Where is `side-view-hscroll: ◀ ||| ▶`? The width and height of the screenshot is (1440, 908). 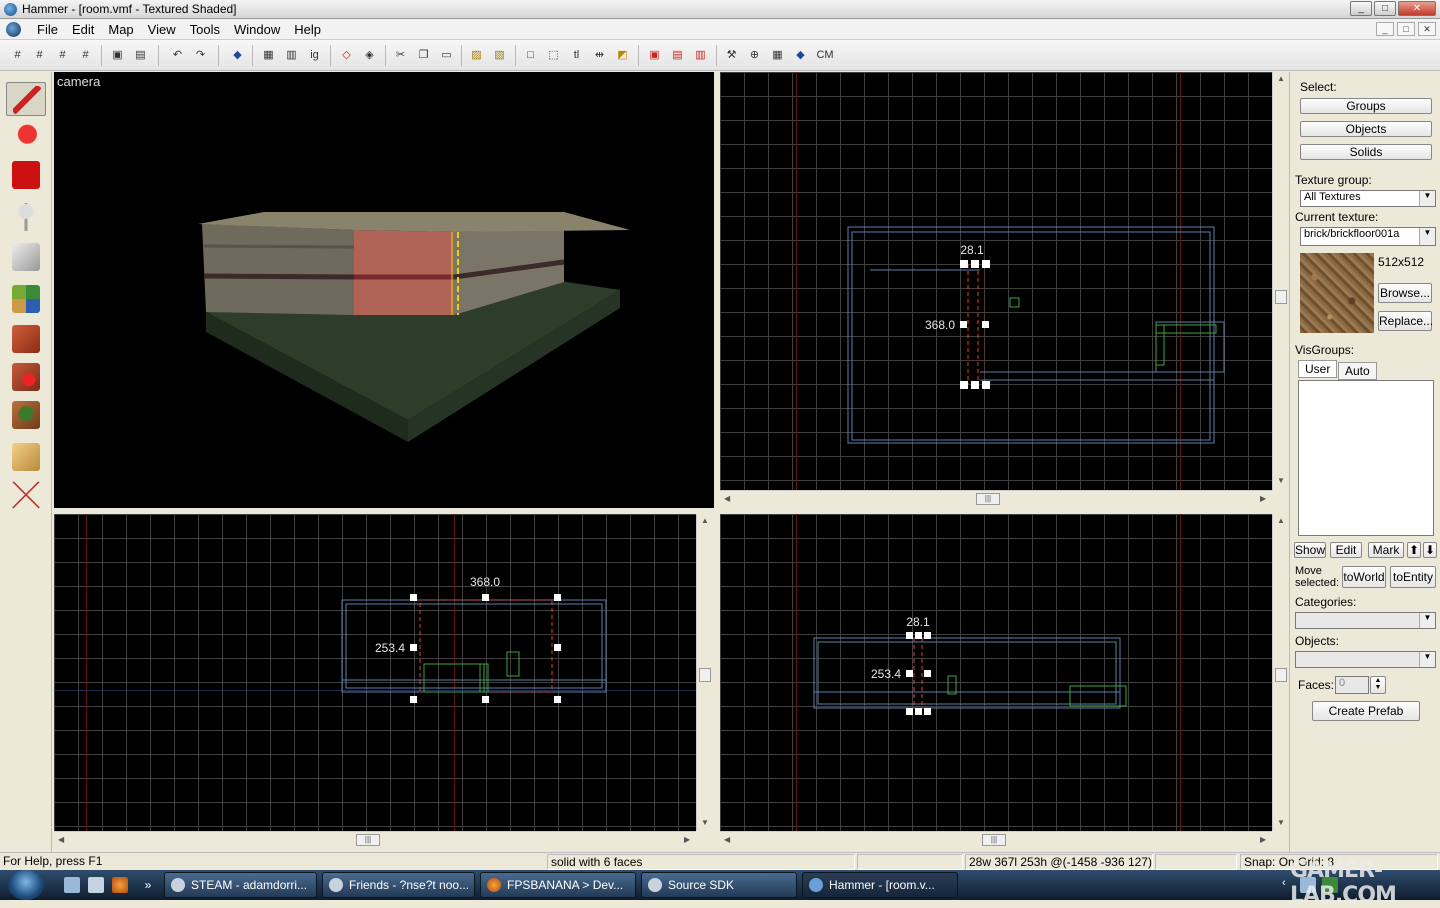
side-view-hscroll: ◀ ||| ▶ is located at coordinates (996, 839).